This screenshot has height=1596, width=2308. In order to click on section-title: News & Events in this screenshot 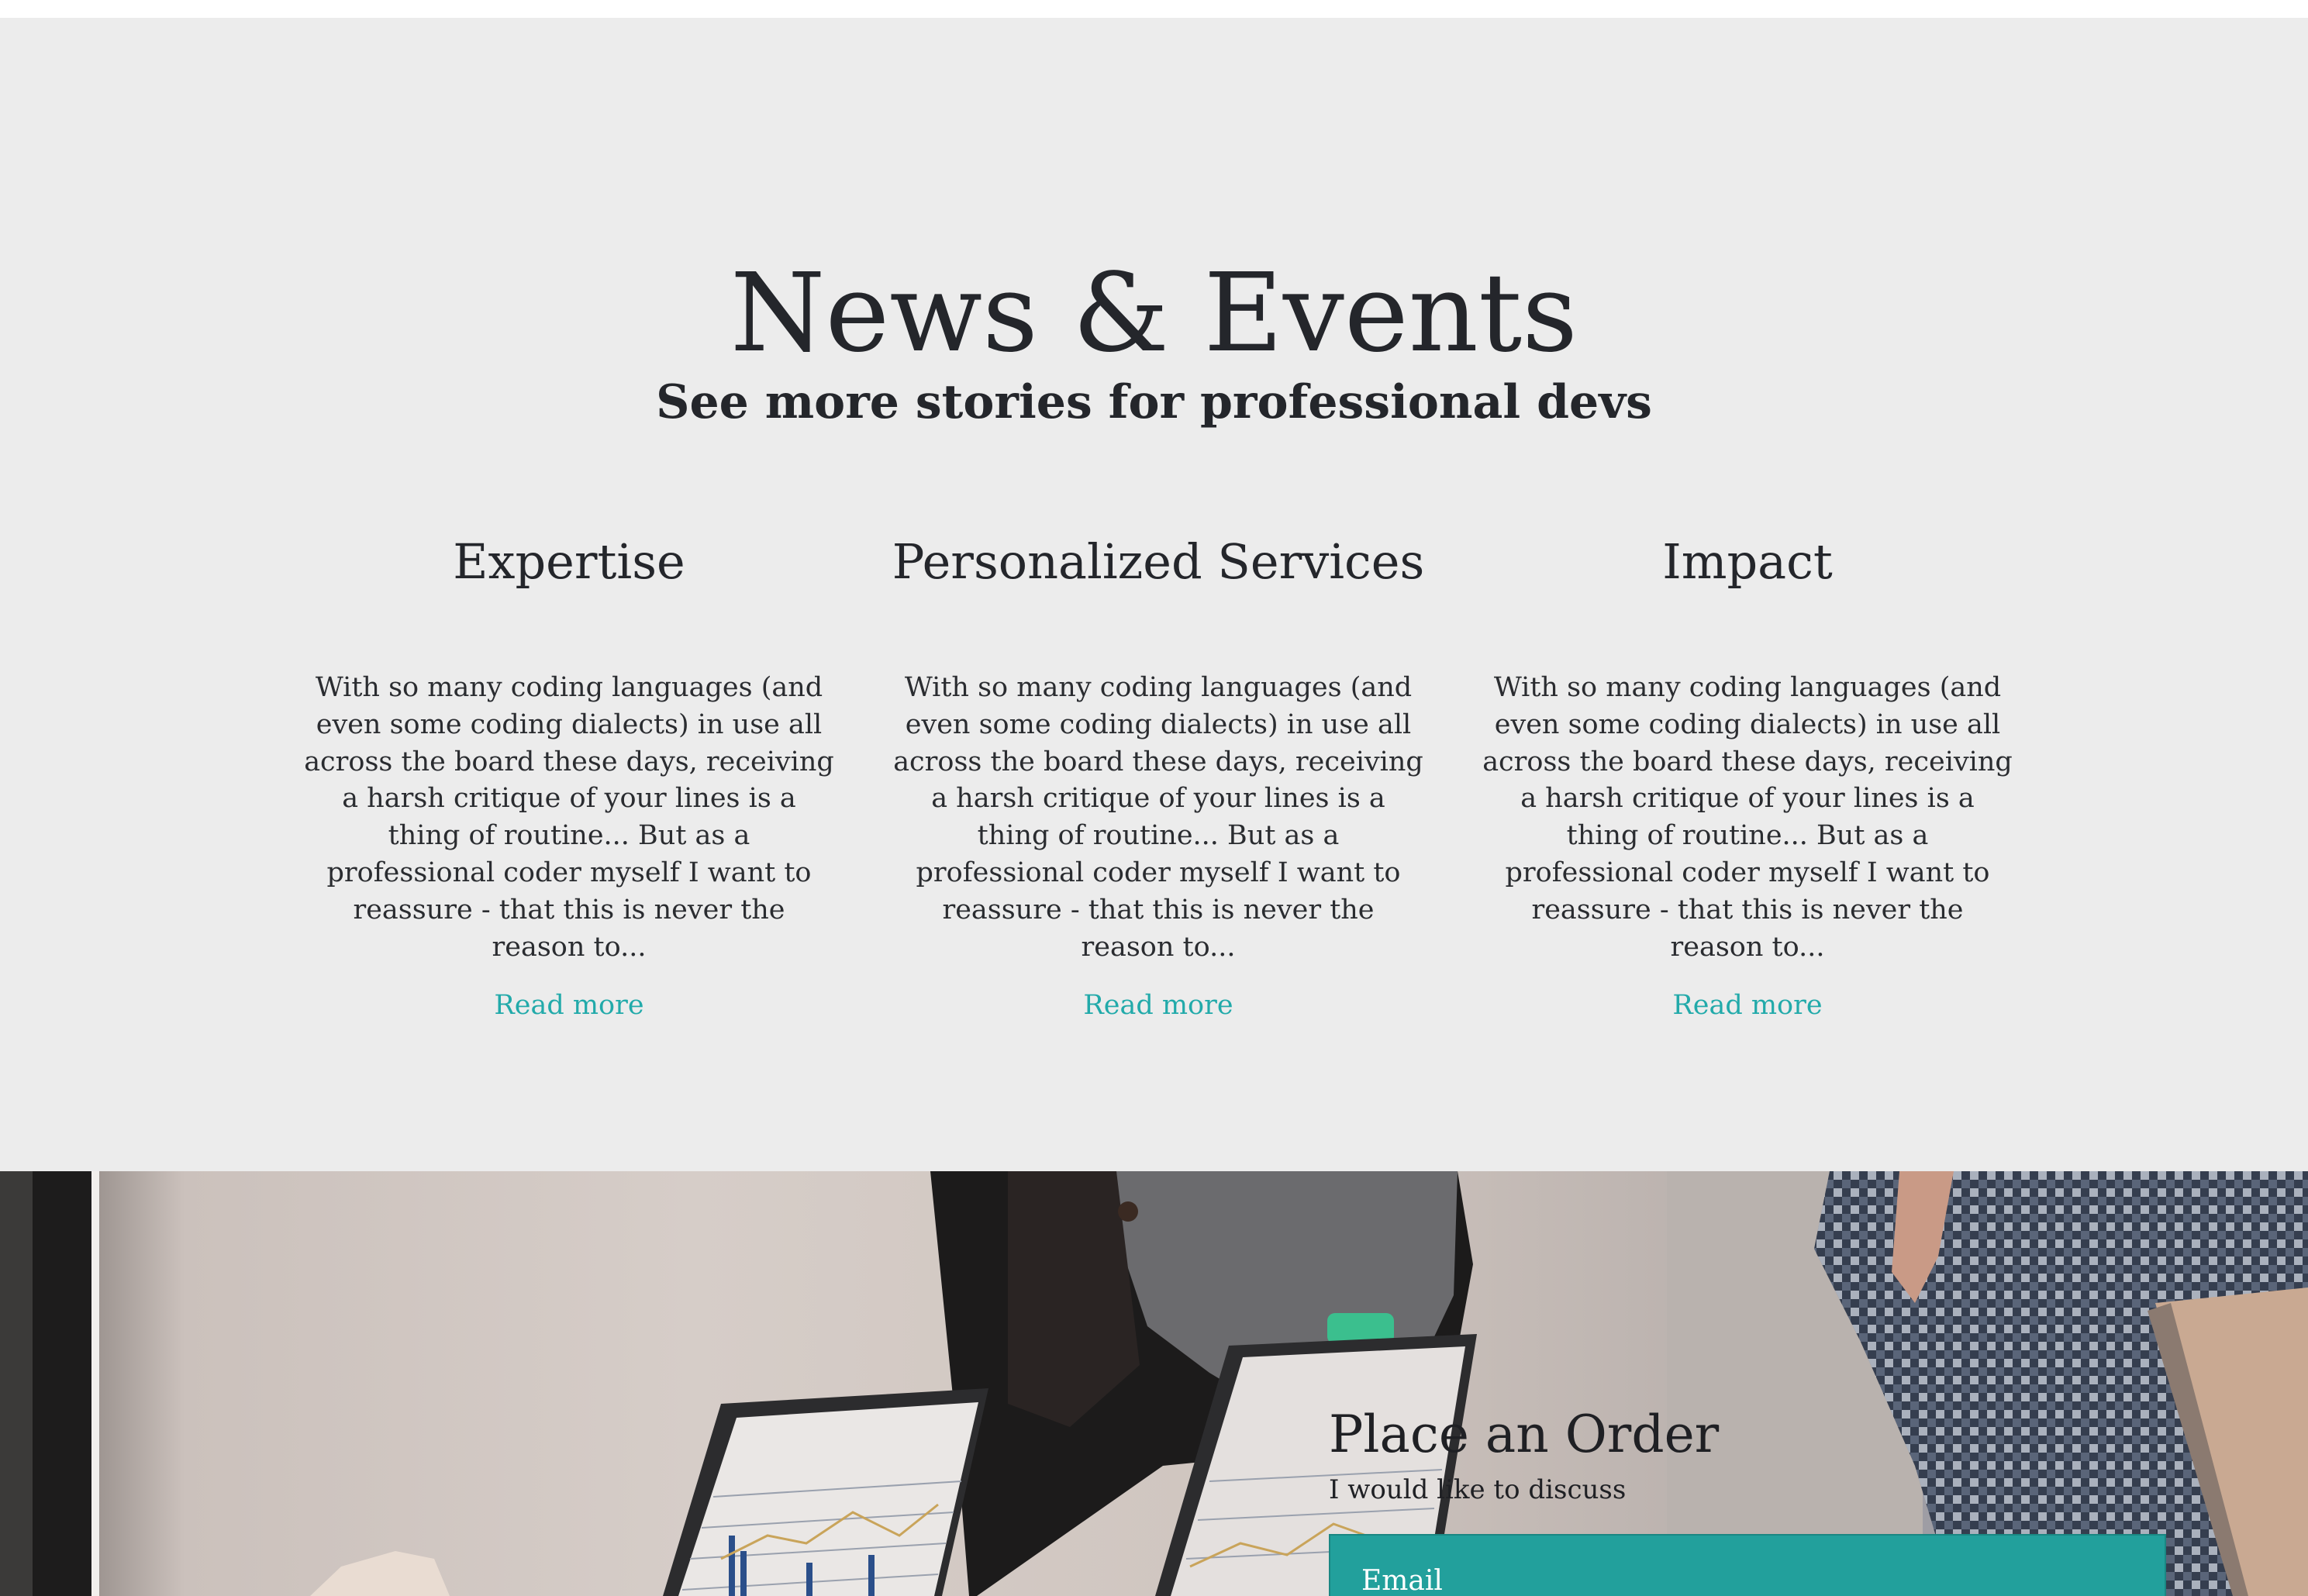, I will do `click(1154, 313)`.